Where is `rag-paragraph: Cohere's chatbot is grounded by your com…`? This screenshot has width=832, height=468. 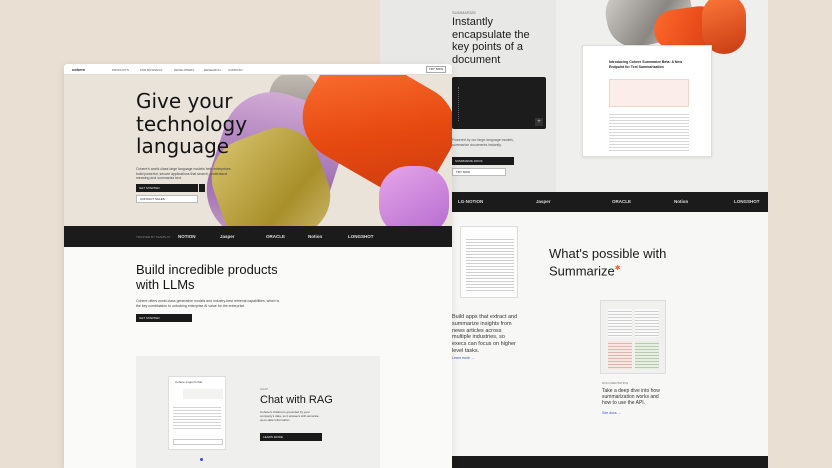 rag-paragraph: Cohere's chatbot is grounded by your com… is located at coordinates (290, 416).